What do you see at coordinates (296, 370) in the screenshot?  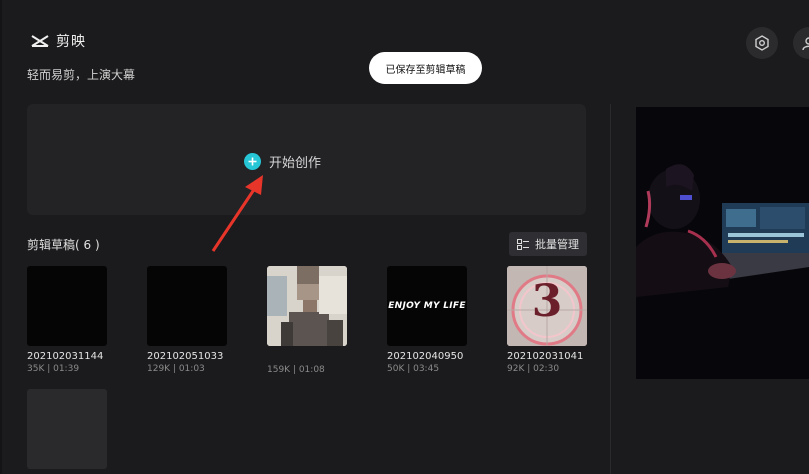 I see `draft-meta: 159K | 01:08` at bounding box center [296, 370].